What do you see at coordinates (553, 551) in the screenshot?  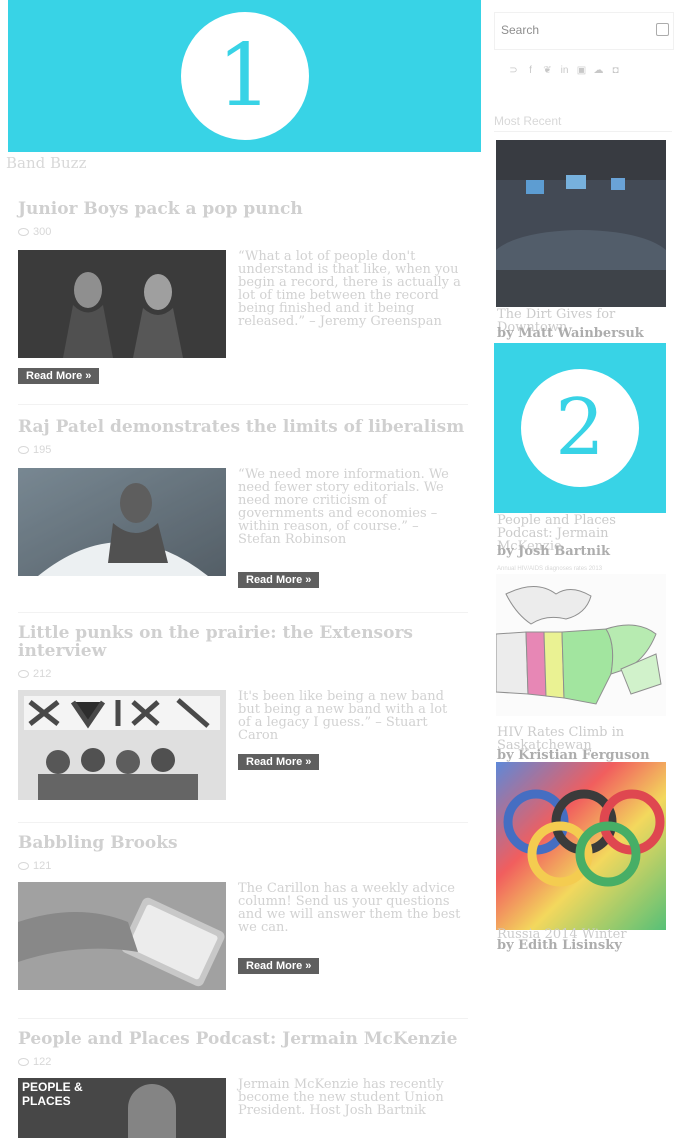 I see `sidebar-item-author: by Josh Bartnik` at bounding box center [553, 551].